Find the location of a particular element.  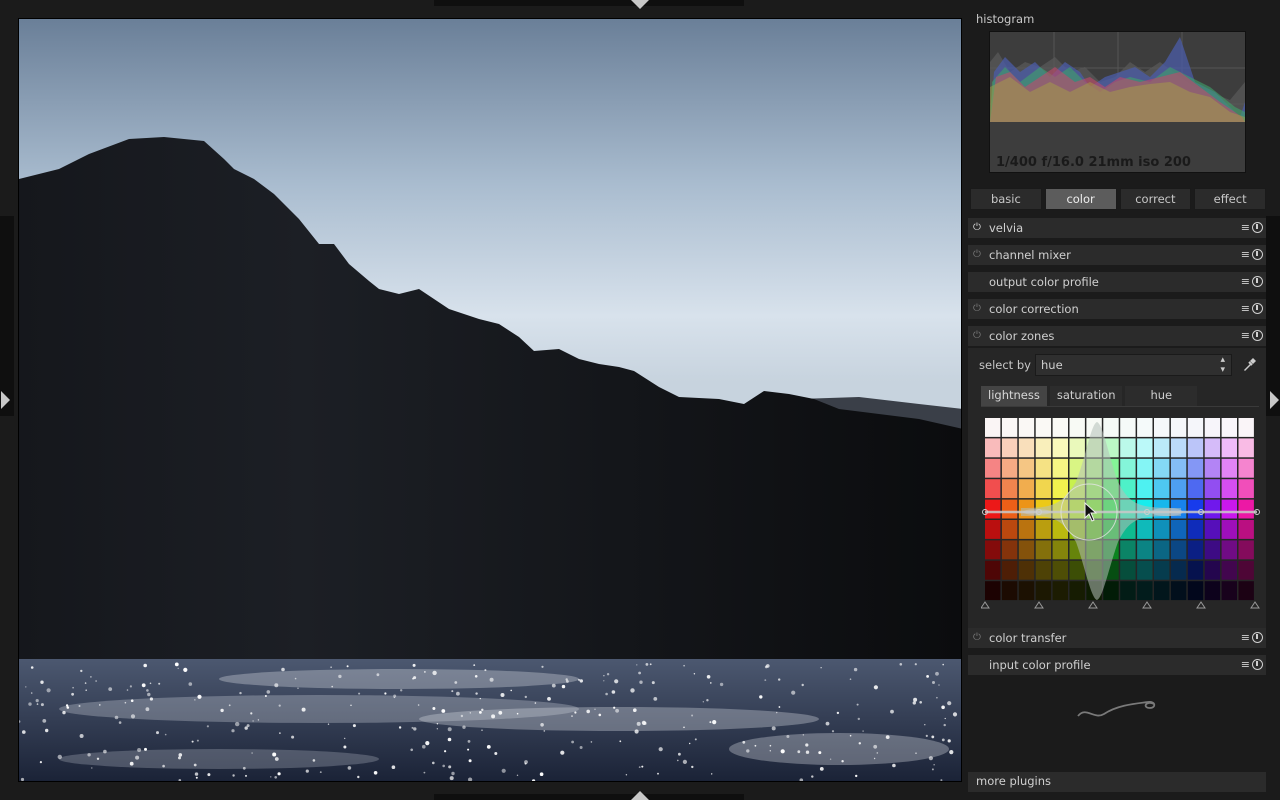

right-panel-handle is located at coordinates (1273, 316).